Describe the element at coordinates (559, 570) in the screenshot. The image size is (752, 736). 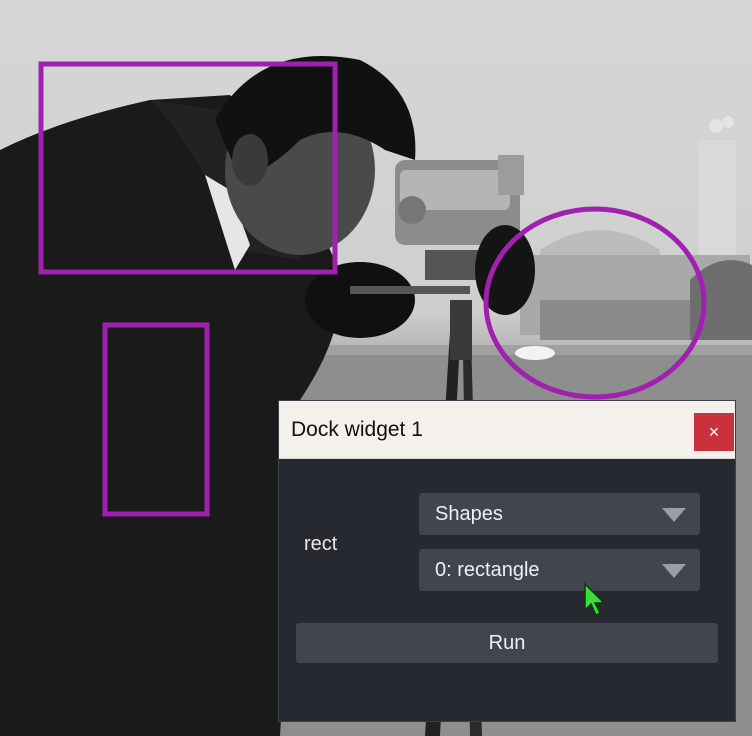
I see `shape-select: 0: rectangle` at that location.